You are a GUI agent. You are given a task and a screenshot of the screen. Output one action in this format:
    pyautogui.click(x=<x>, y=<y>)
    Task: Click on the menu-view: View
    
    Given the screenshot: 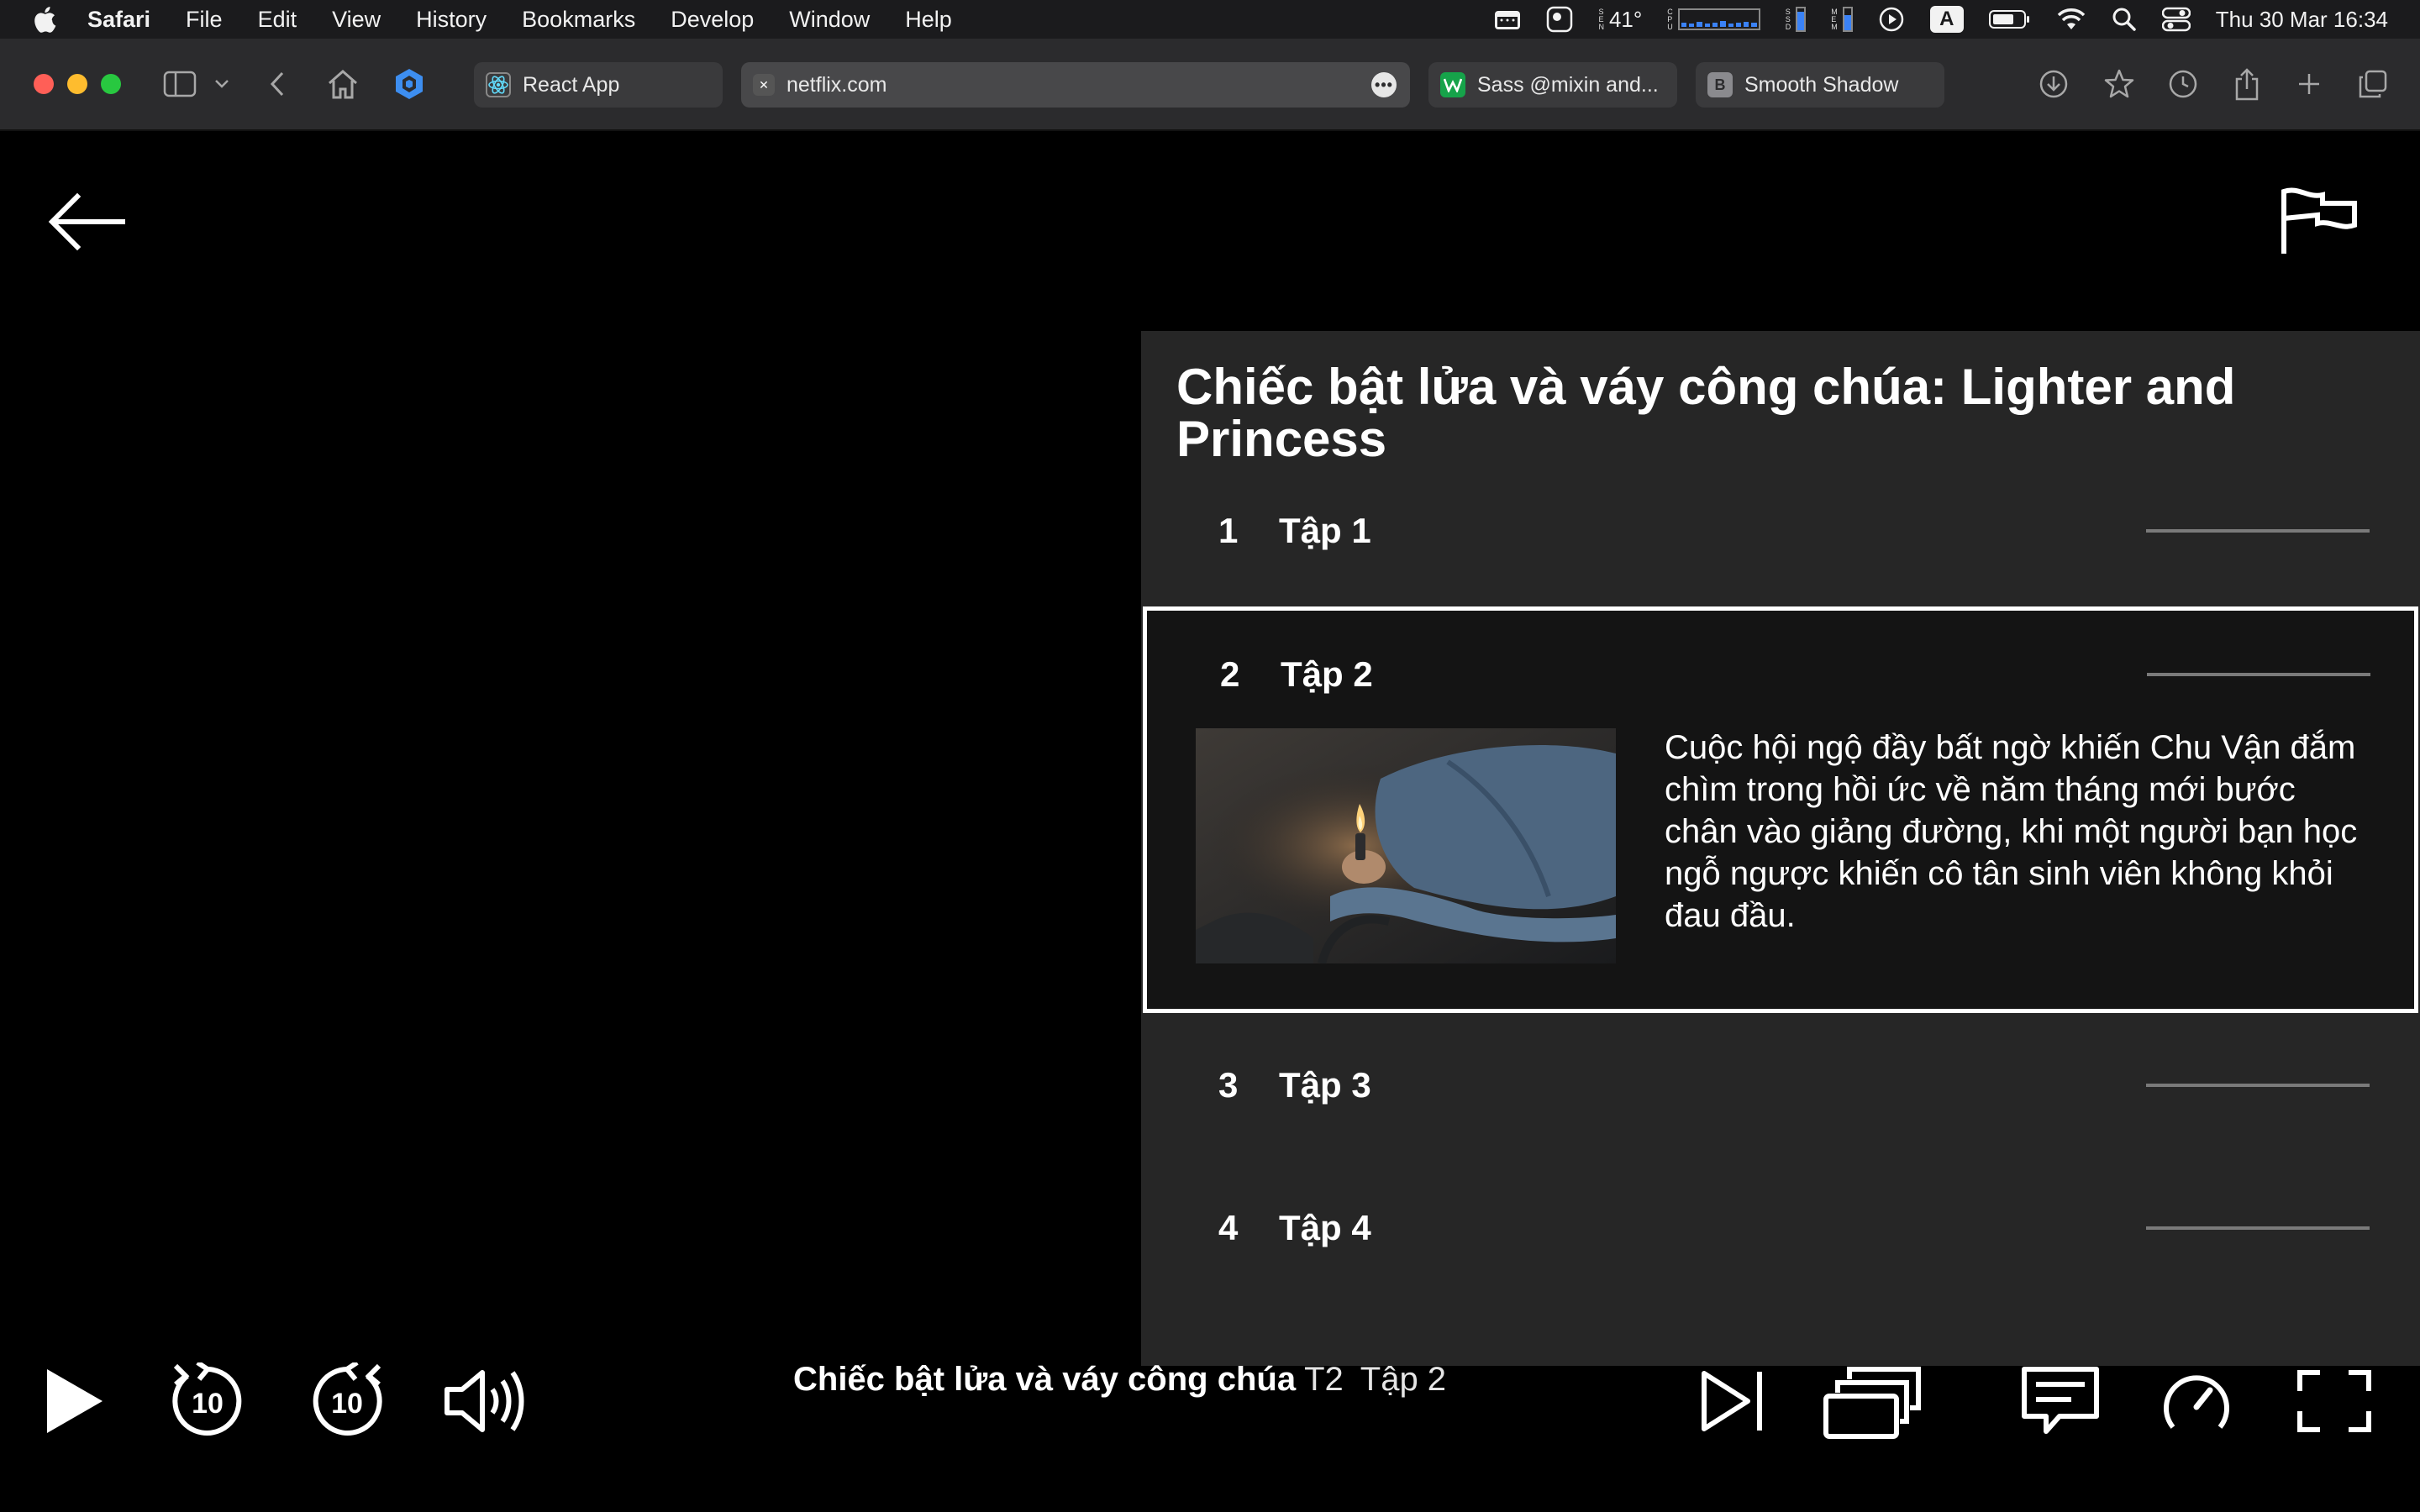 What is the action you would take?
    pyautogui.click(x=356, y=20)
    